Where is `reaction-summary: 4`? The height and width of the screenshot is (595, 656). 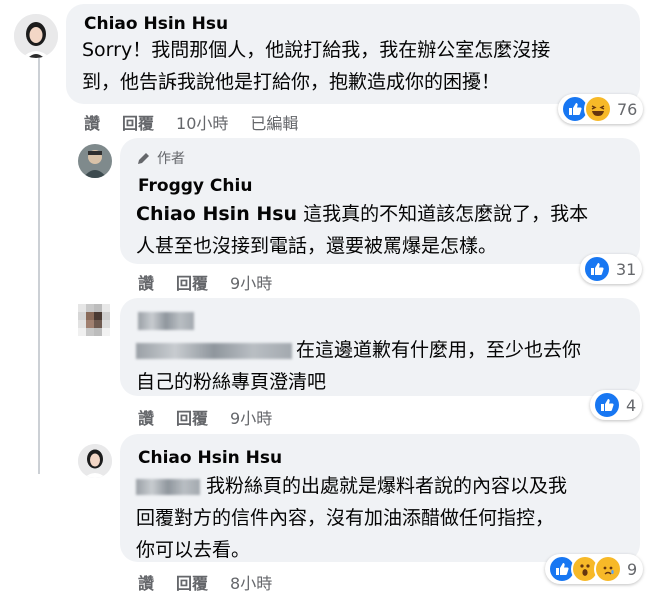 reaction-summary: 4 is located at coordinates (616, 405).